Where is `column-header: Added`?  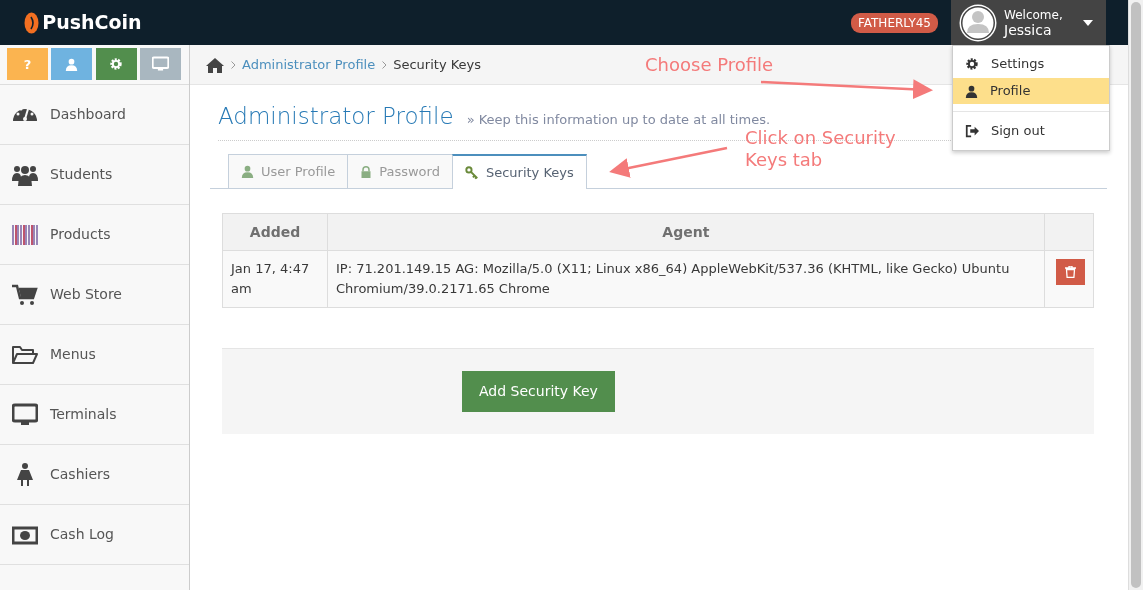
column-header: Added is located at coordinates (275, 232).